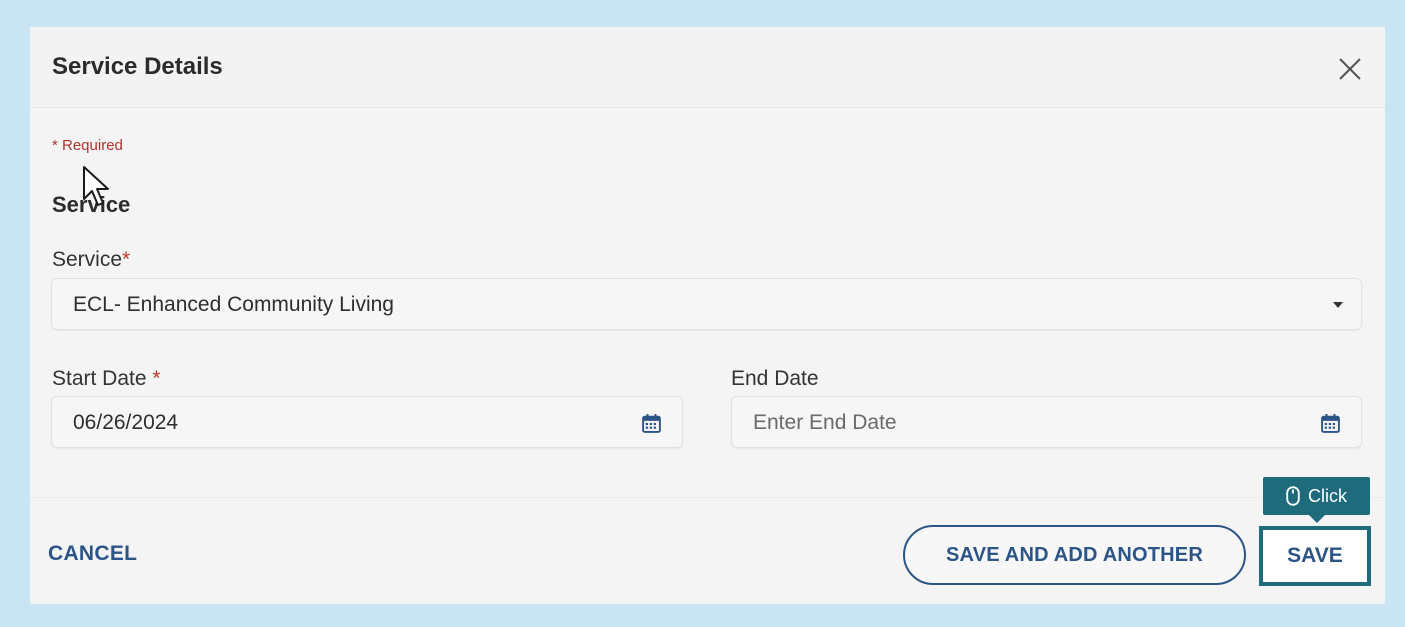 The image size is (1405, 627). Describe the element at coordinates (92, 554) in the screenshot. I see `cancel-button: CANCEL` at that location.